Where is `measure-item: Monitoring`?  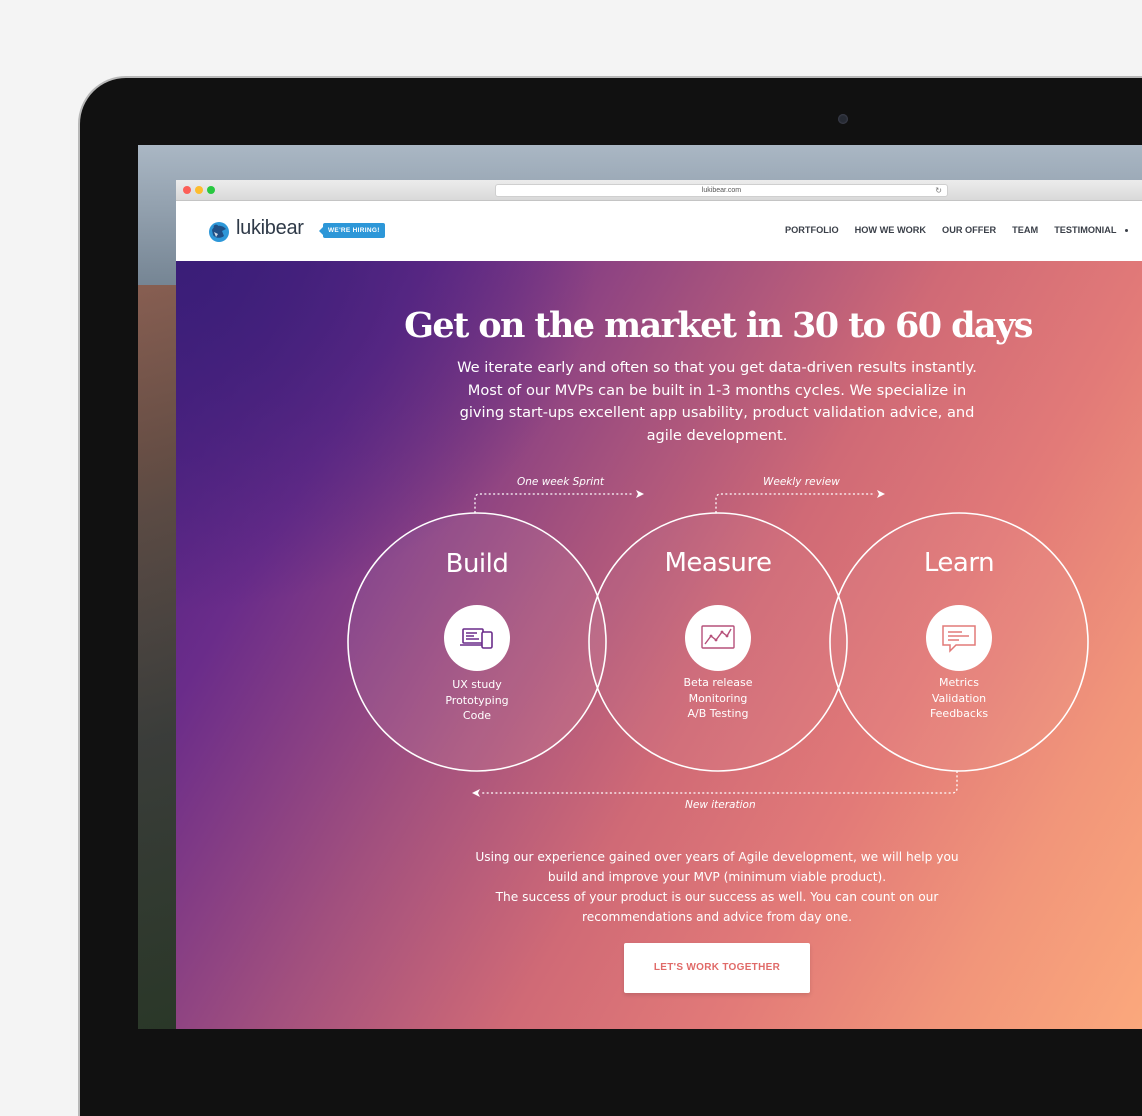 measure-item: Monitoring is located at coordinates (718, 698).